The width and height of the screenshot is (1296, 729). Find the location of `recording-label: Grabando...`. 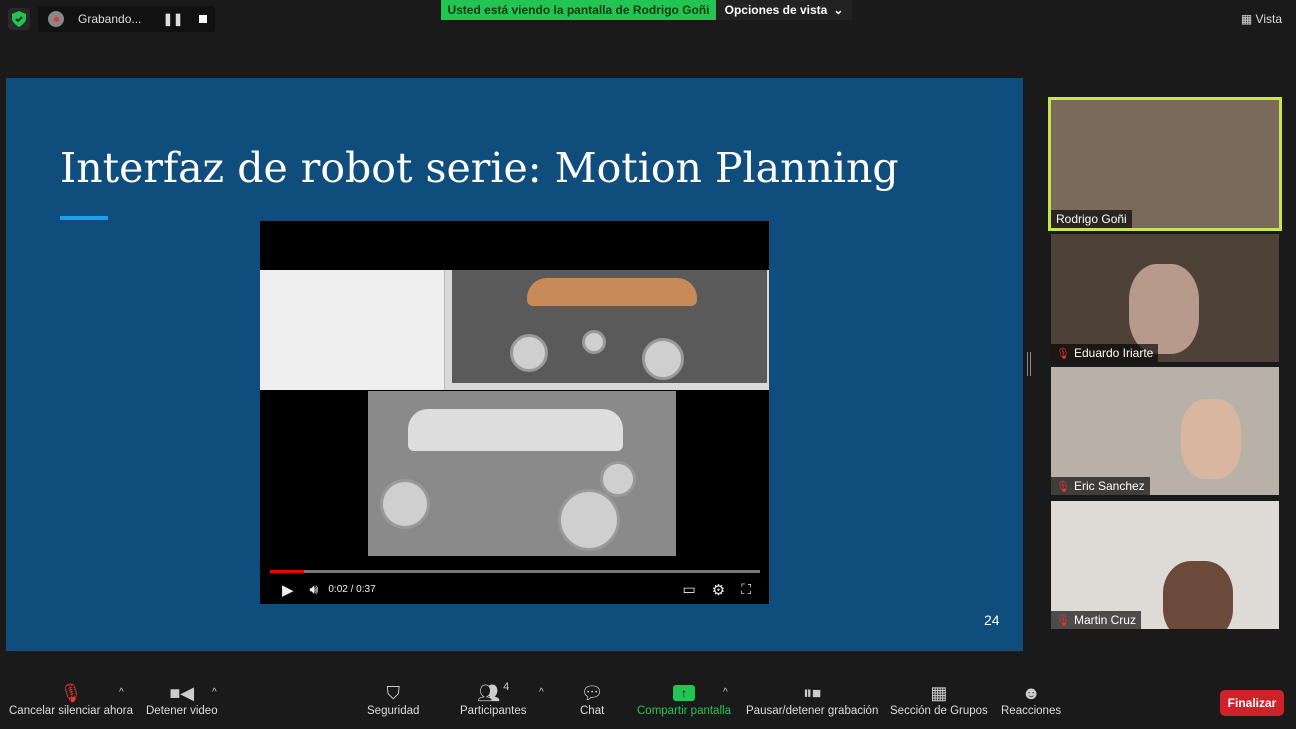

recording-label: Grabando... is located at coordinates (110, 19).